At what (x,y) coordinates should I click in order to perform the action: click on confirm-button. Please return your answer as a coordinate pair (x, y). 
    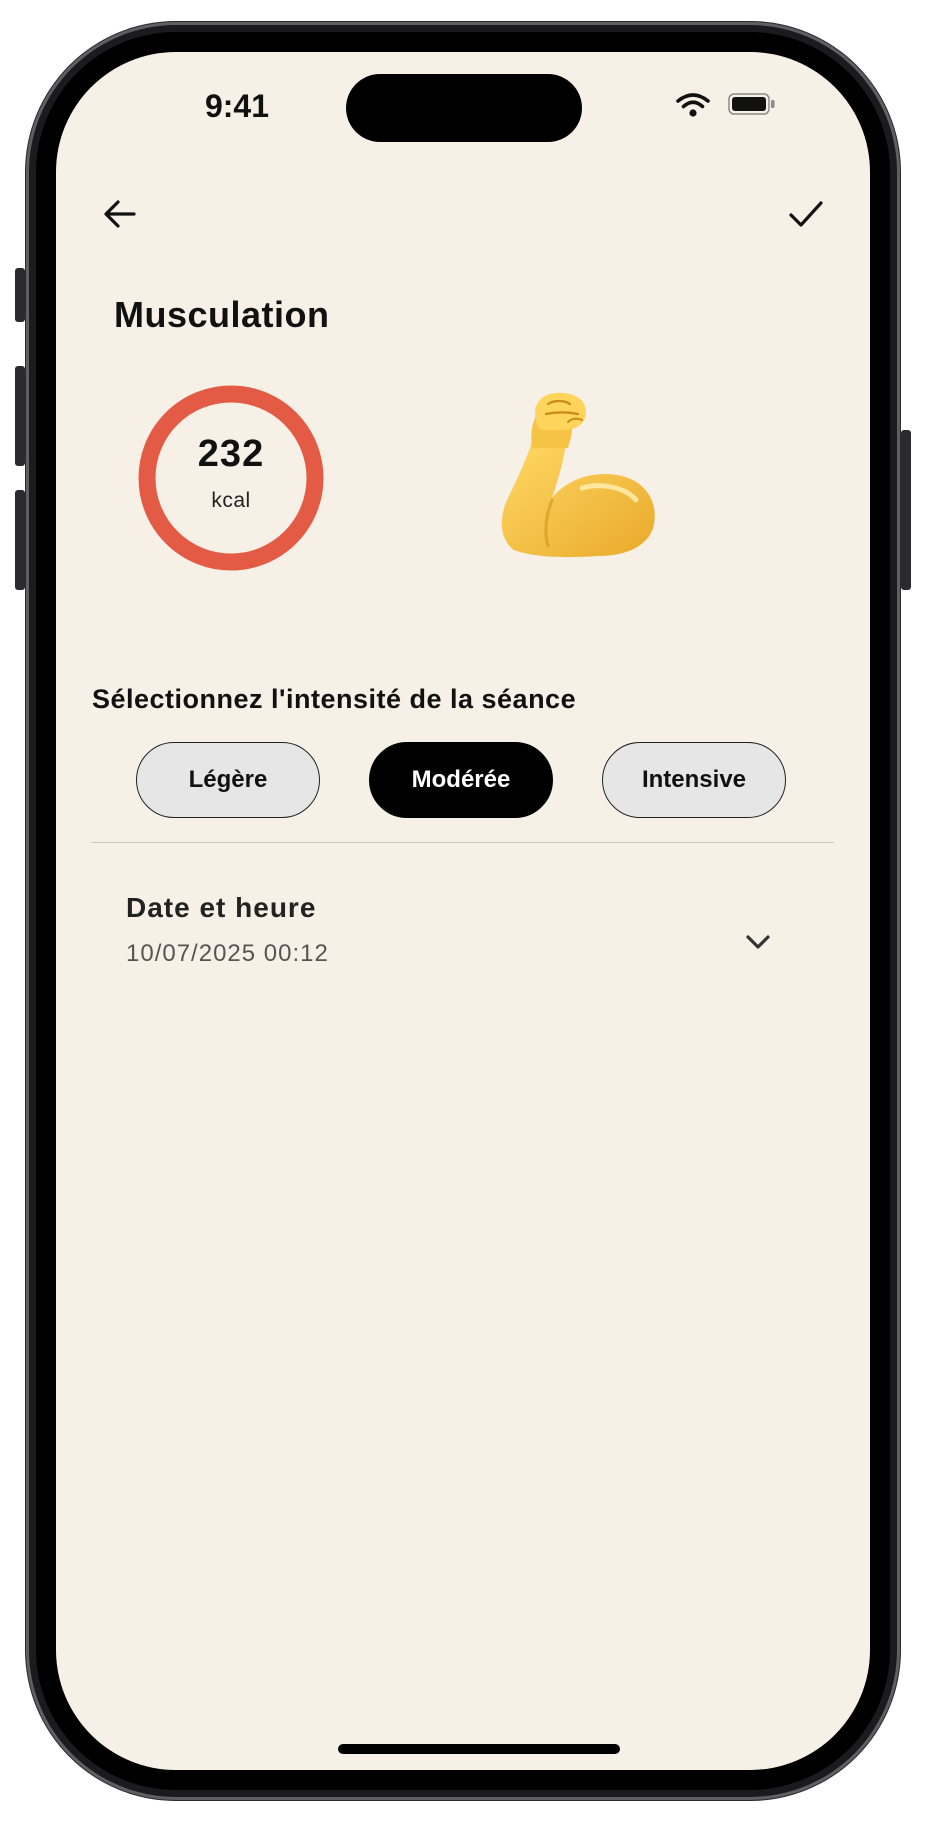
    Looking at the image, I should click on (806, 214).